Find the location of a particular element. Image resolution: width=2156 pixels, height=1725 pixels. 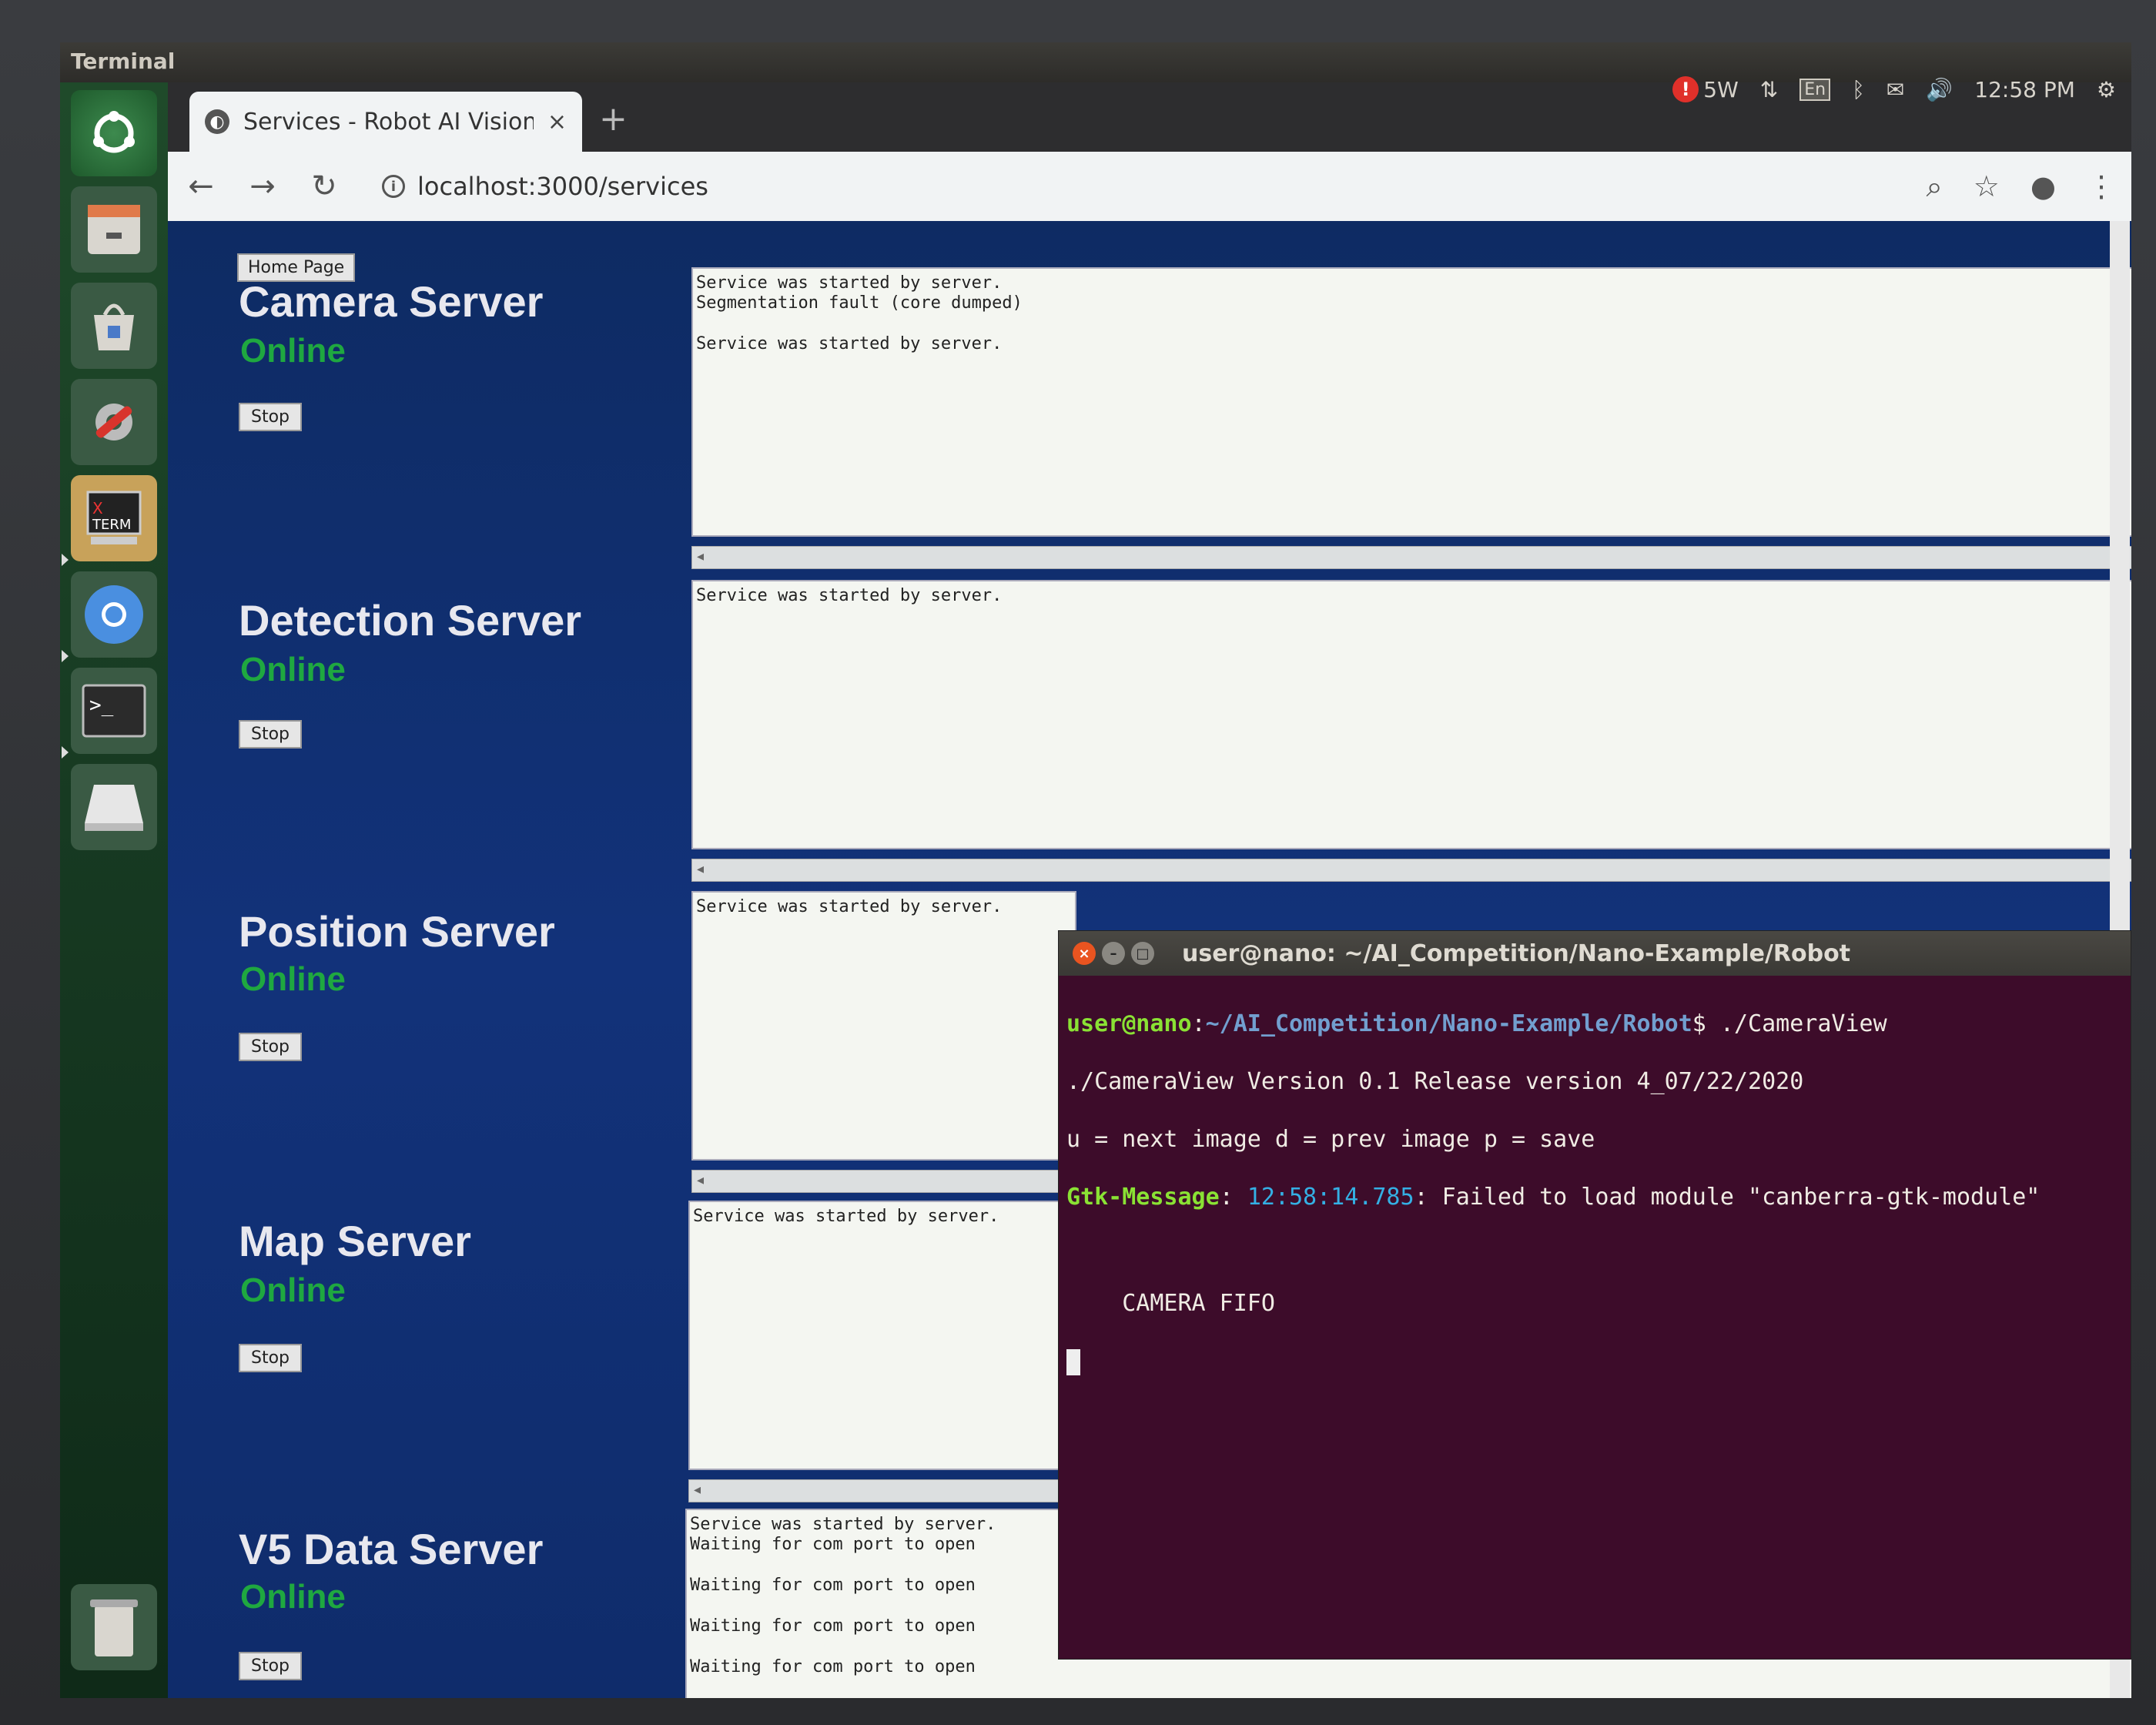

bluetooth-icon: ᛒ is located at coordinates (1858, 89).